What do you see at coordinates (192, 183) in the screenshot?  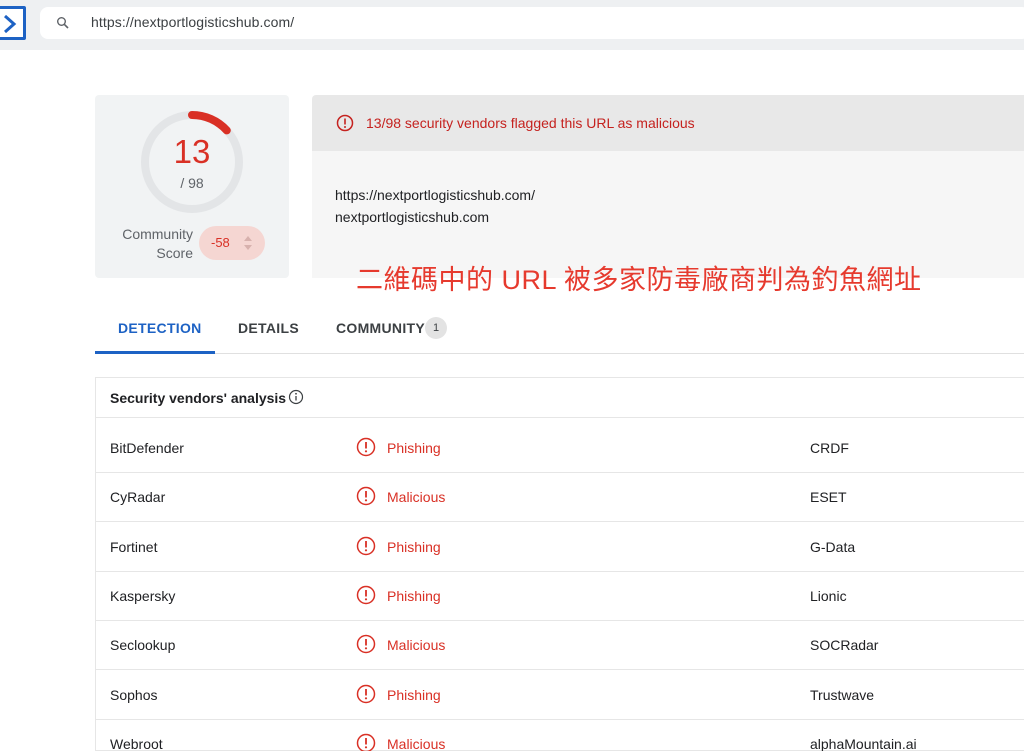 I see `detection-total: / 98` at bounding box center [192, 183].